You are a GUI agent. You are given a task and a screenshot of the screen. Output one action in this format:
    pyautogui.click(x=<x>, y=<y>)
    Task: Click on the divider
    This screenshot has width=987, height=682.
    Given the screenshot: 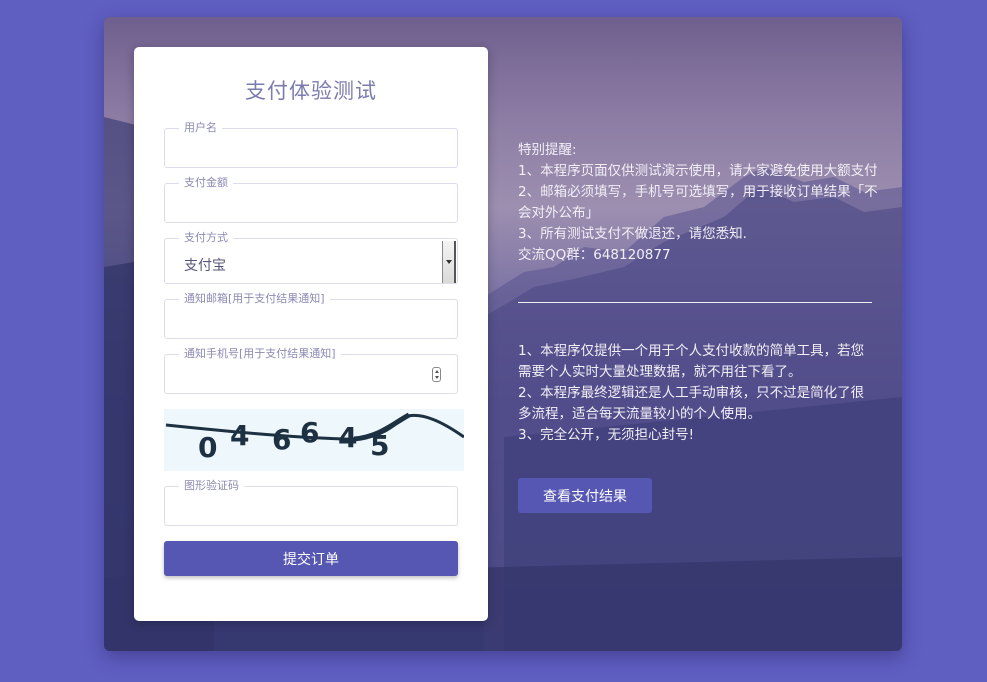 What is the action you would take?
    pyautogui.click(x=695, y=302)
    